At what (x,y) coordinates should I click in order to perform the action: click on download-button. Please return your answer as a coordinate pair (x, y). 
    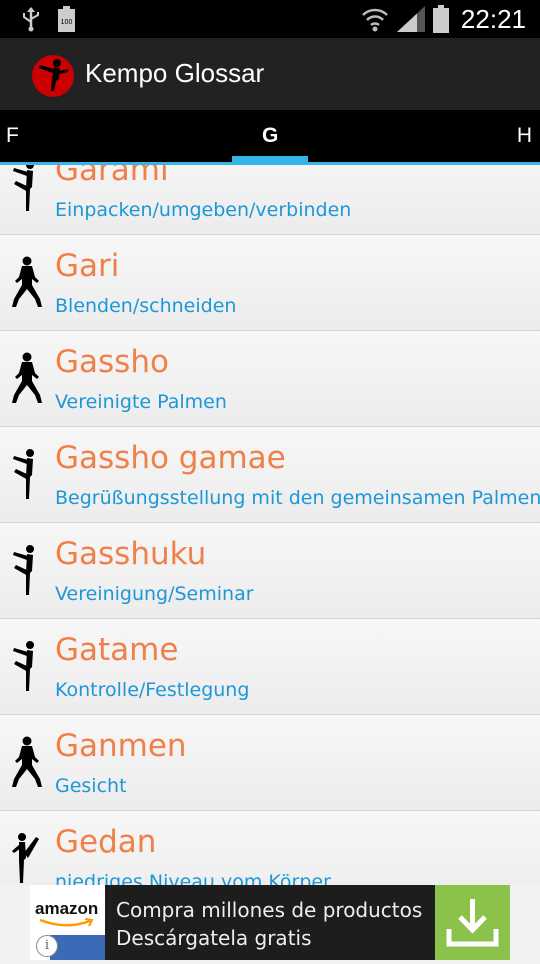
    Looking at the image, I should click on (472, 922).